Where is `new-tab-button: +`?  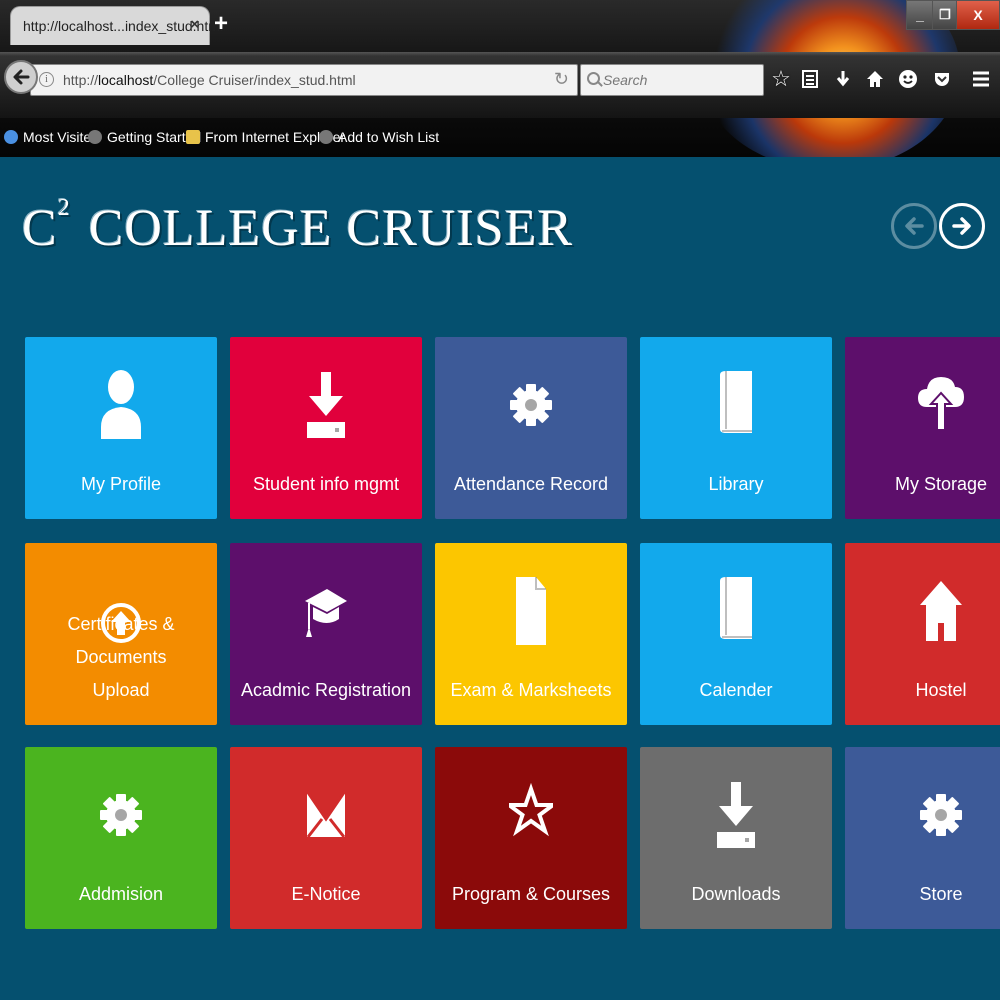
new-tab-button: + is located at coordinates (221, 24).